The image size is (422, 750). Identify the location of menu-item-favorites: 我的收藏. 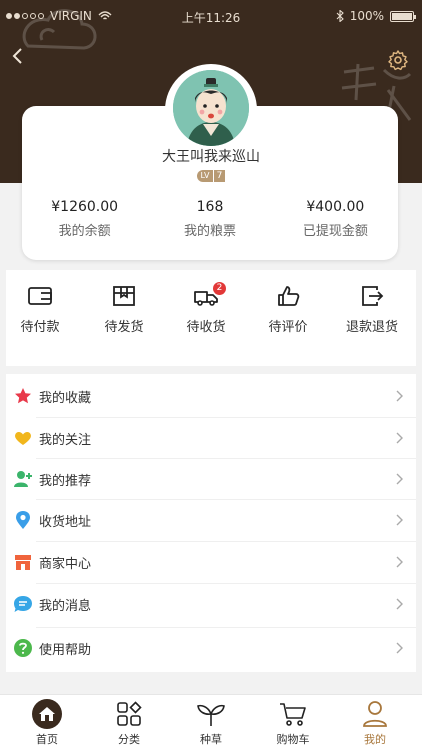
(211, 396).